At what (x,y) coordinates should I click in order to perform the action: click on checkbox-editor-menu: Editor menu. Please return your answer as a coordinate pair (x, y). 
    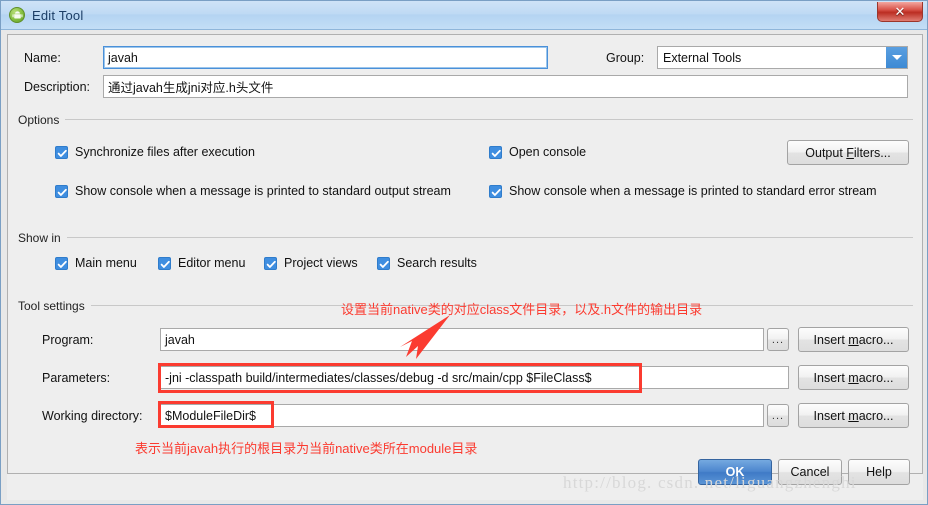
    Looking at the image, I should click on (201, 263).